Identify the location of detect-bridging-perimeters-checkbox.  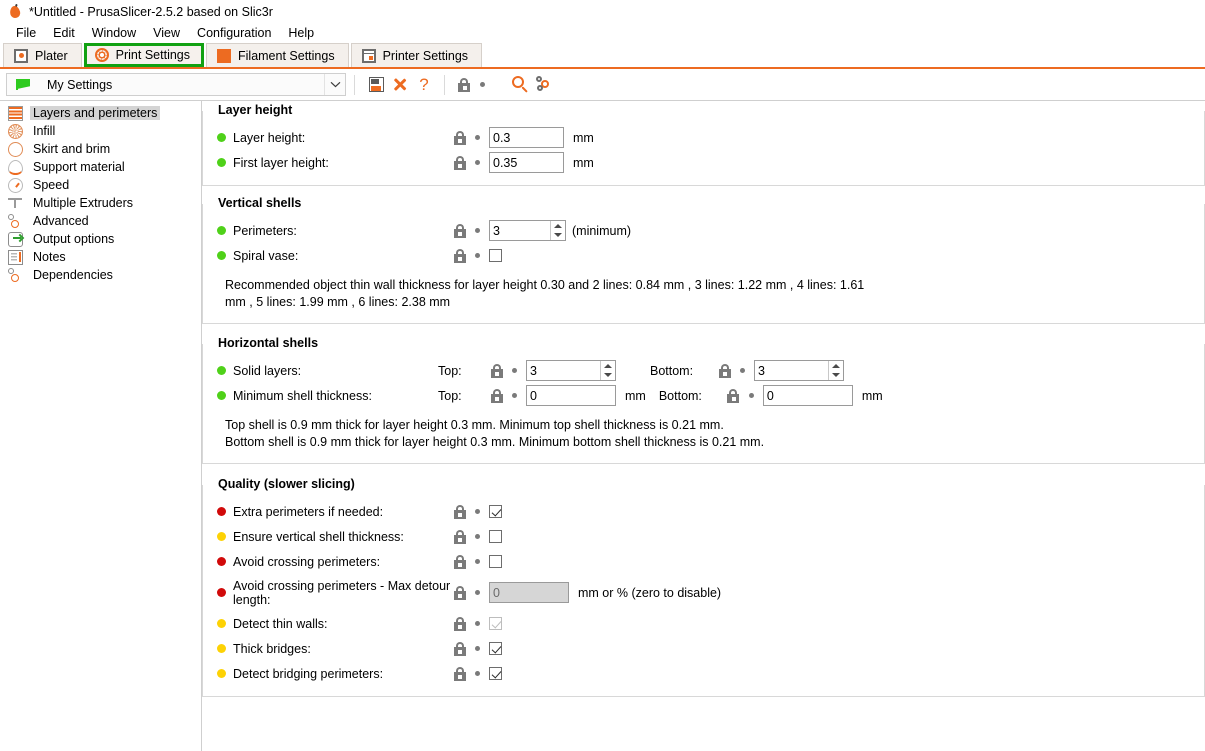
(495, 673).